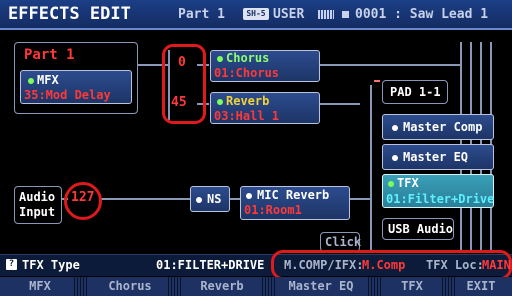  Describe the element at coordinates (256, 29) in the screenshot. I see `header-divider` at that location.